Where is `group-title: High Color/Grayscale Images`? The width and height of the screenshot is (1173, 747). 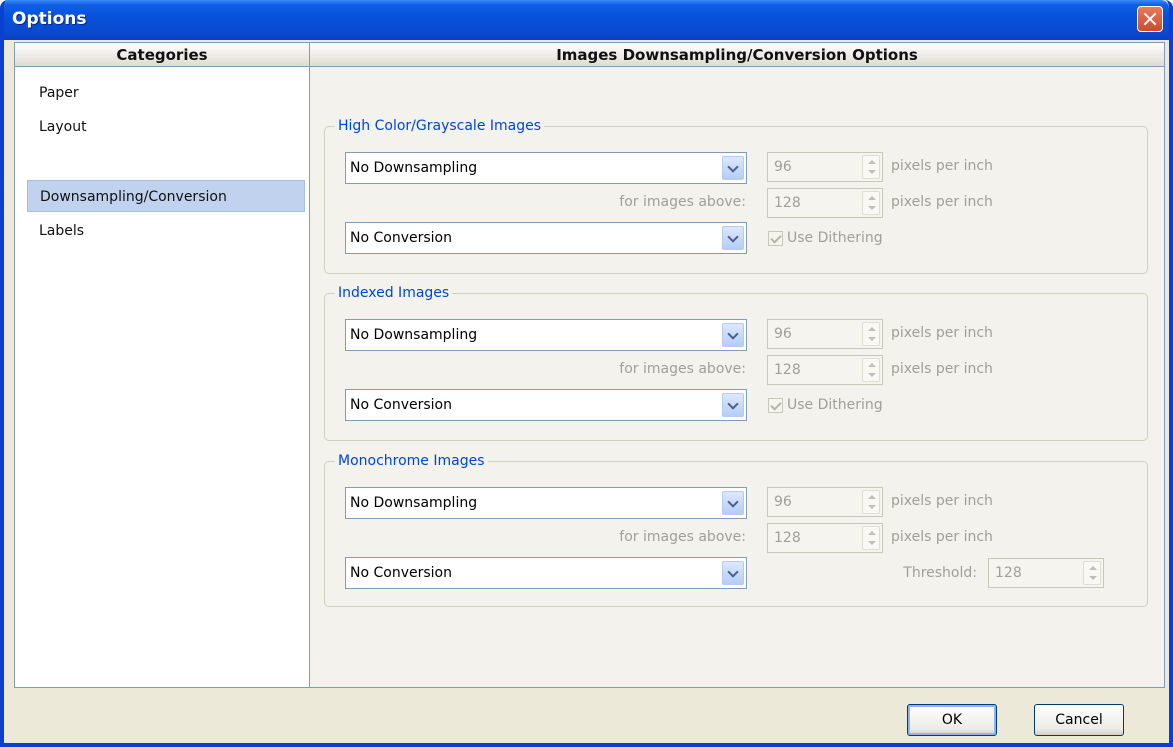
group-title: High Color/Grayscale Images is located at coordinates (440, 126).